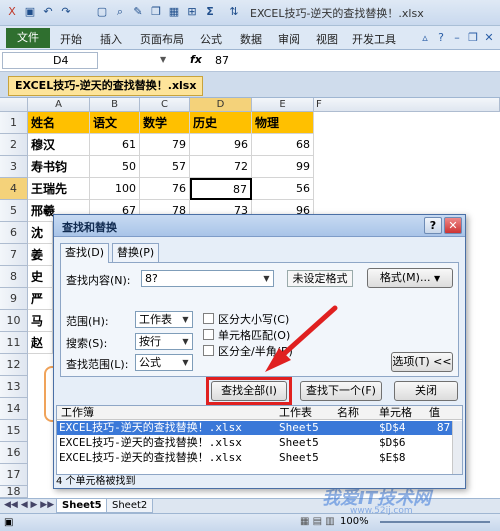 The width and height of the screenshot is (500, 531). What do you see at coordinates (234, 12) in the screenshot?
I see `sort-icon: ⇅` at bounding box center [234, 12].